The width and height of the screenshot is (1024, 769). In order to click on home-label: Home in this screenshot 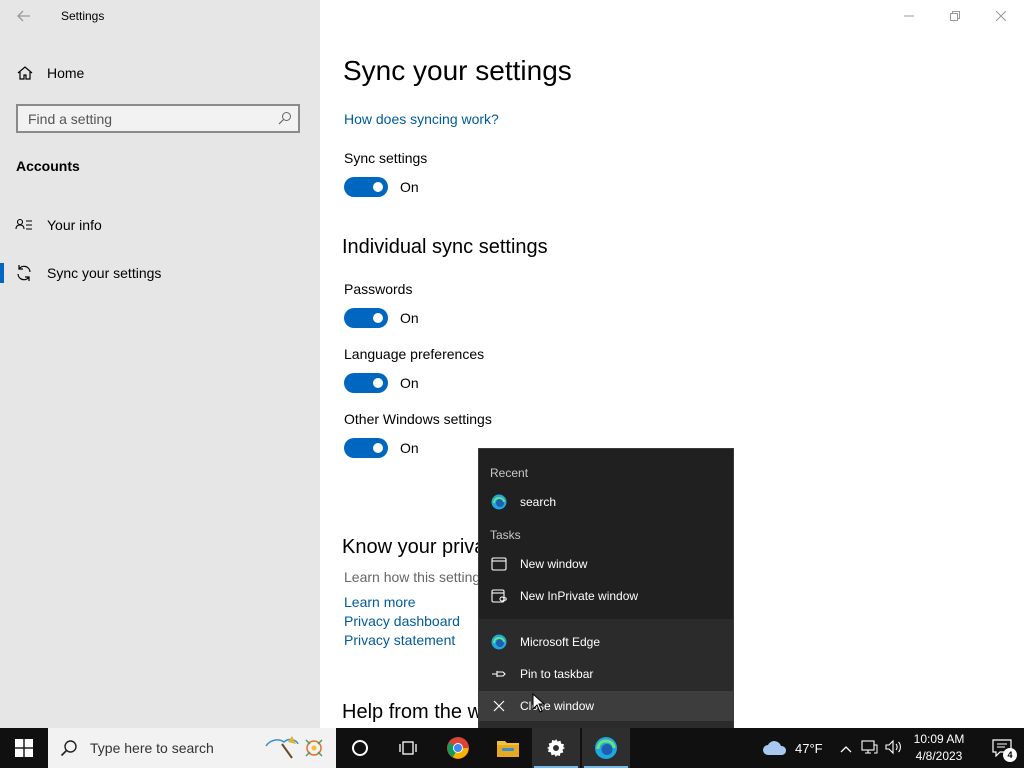, I will do `click(66, 73)`.